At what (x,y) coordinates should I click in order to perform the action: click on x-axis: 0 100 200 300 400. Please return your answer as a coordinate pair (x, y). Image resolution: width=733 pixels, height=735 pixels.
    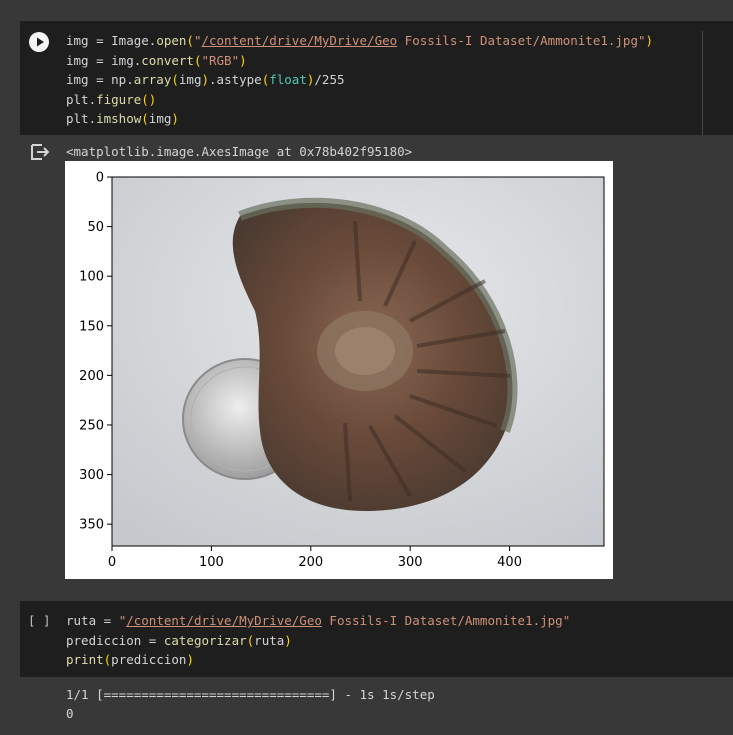
    Looking at the image, I should click on (315, 558).